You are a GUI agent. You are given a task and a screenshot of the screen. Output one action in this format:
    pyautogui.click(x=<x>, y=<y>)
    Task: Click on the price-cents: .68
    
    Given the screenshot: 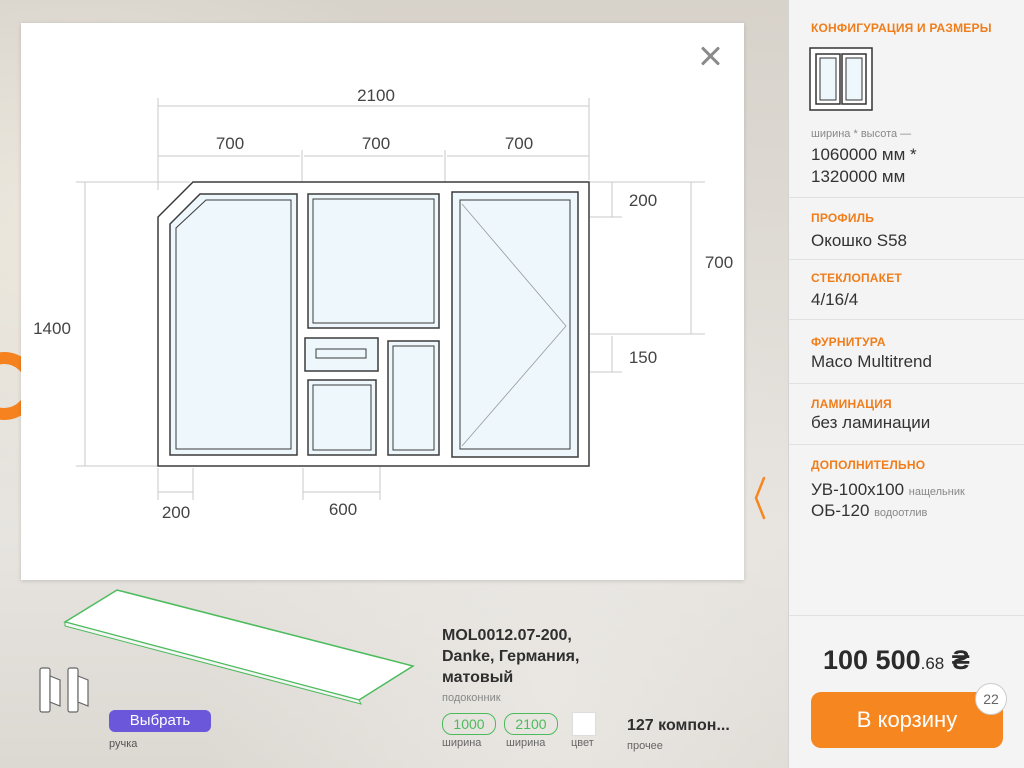 What is the action you would take?
    pyautogui.click(x=932, y=663)
    